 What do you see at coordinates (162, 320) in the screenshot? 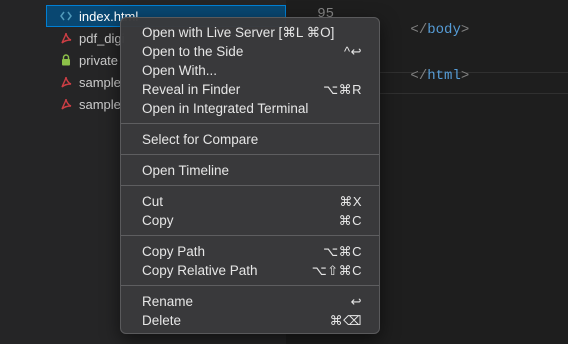
I see `menu-item-label: Delete` at bounding box center [162, 320].